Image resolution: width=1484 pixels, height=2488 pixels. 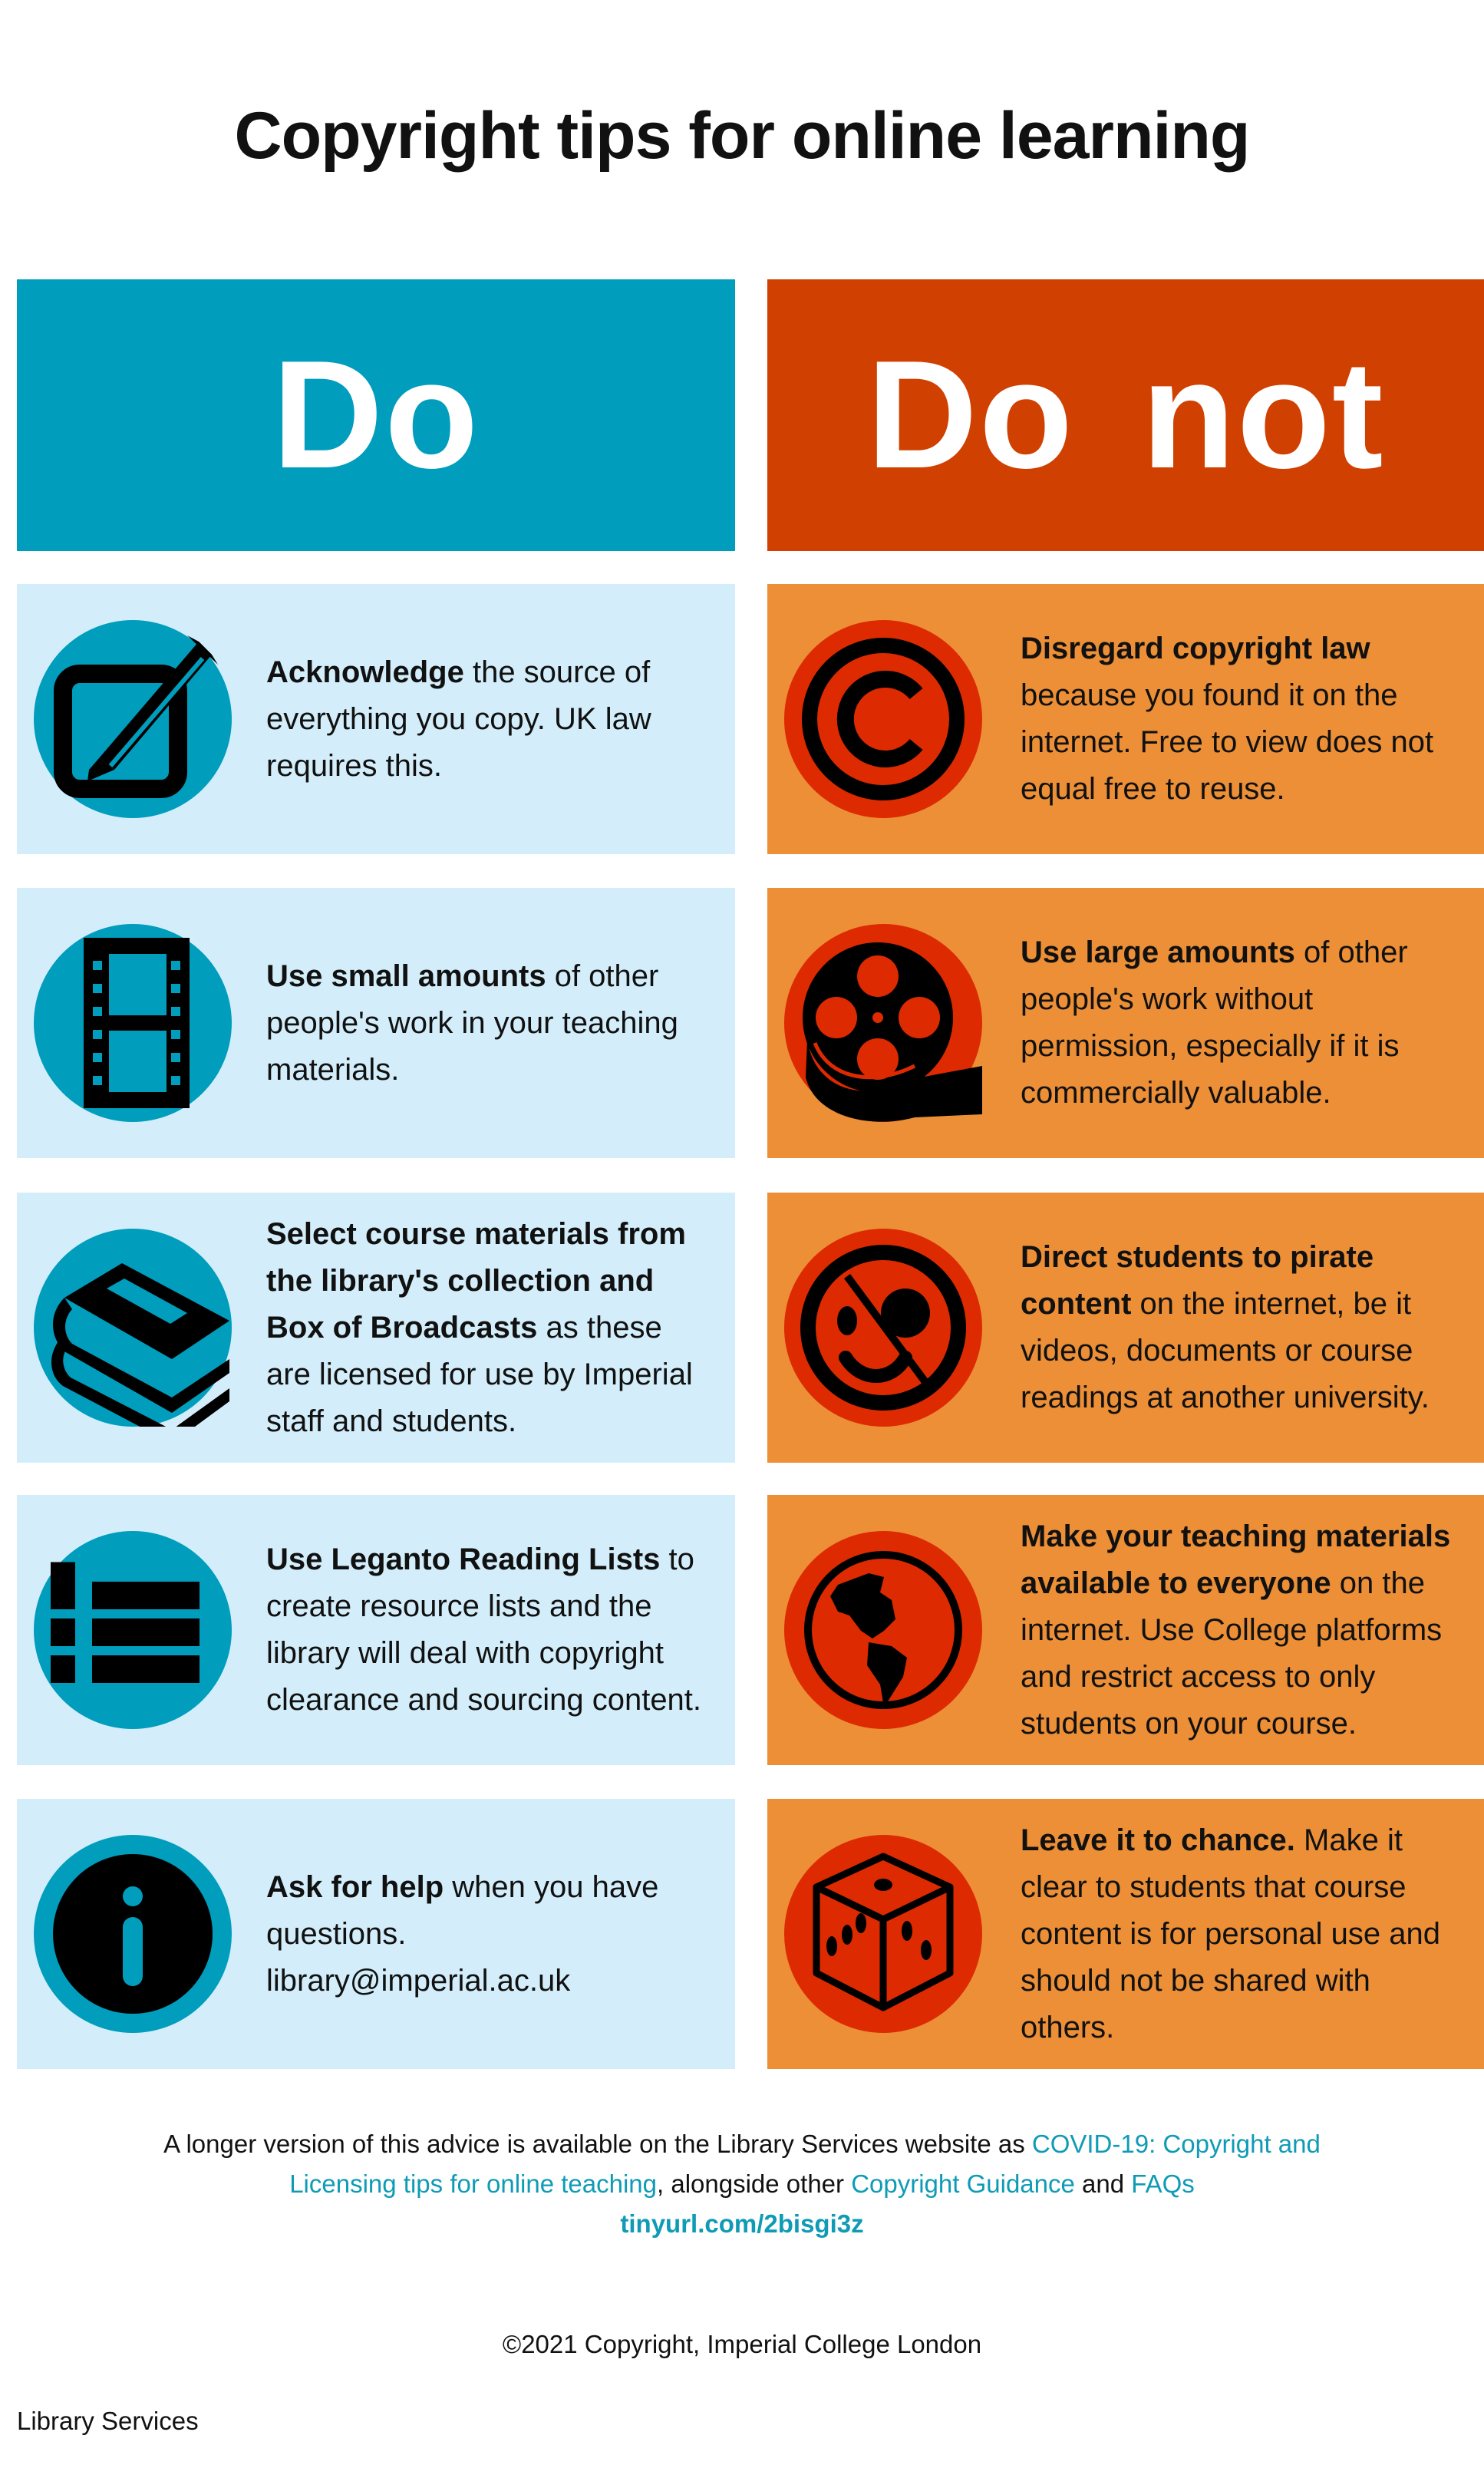 What do you see at coordinates (418, 1981) in the screenshot?
I see `help-email-link: library@imperial.ac.uk` at bounding box center [418, 1981].